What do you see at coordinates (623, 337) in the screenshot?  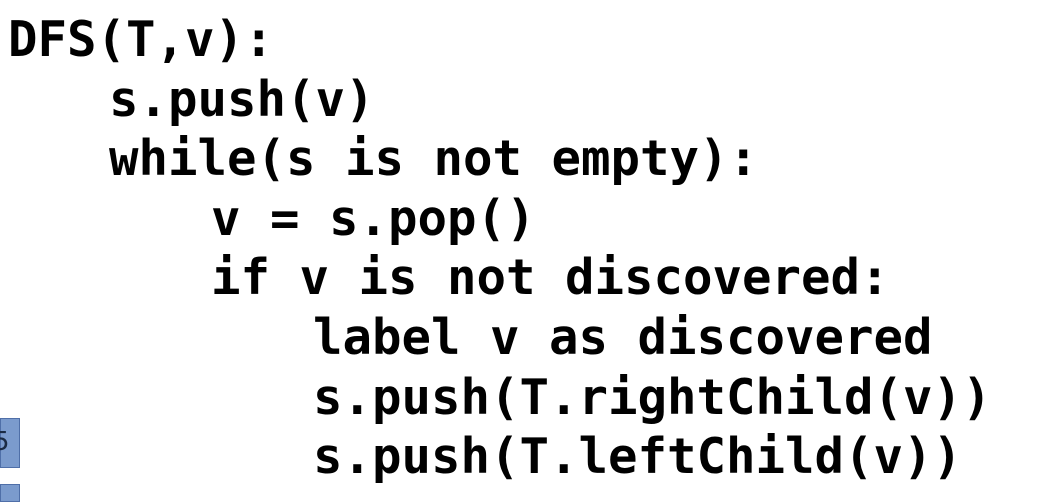 I see `code-line-label-discovered: label v as discovered` at bounding box center [623, 337].